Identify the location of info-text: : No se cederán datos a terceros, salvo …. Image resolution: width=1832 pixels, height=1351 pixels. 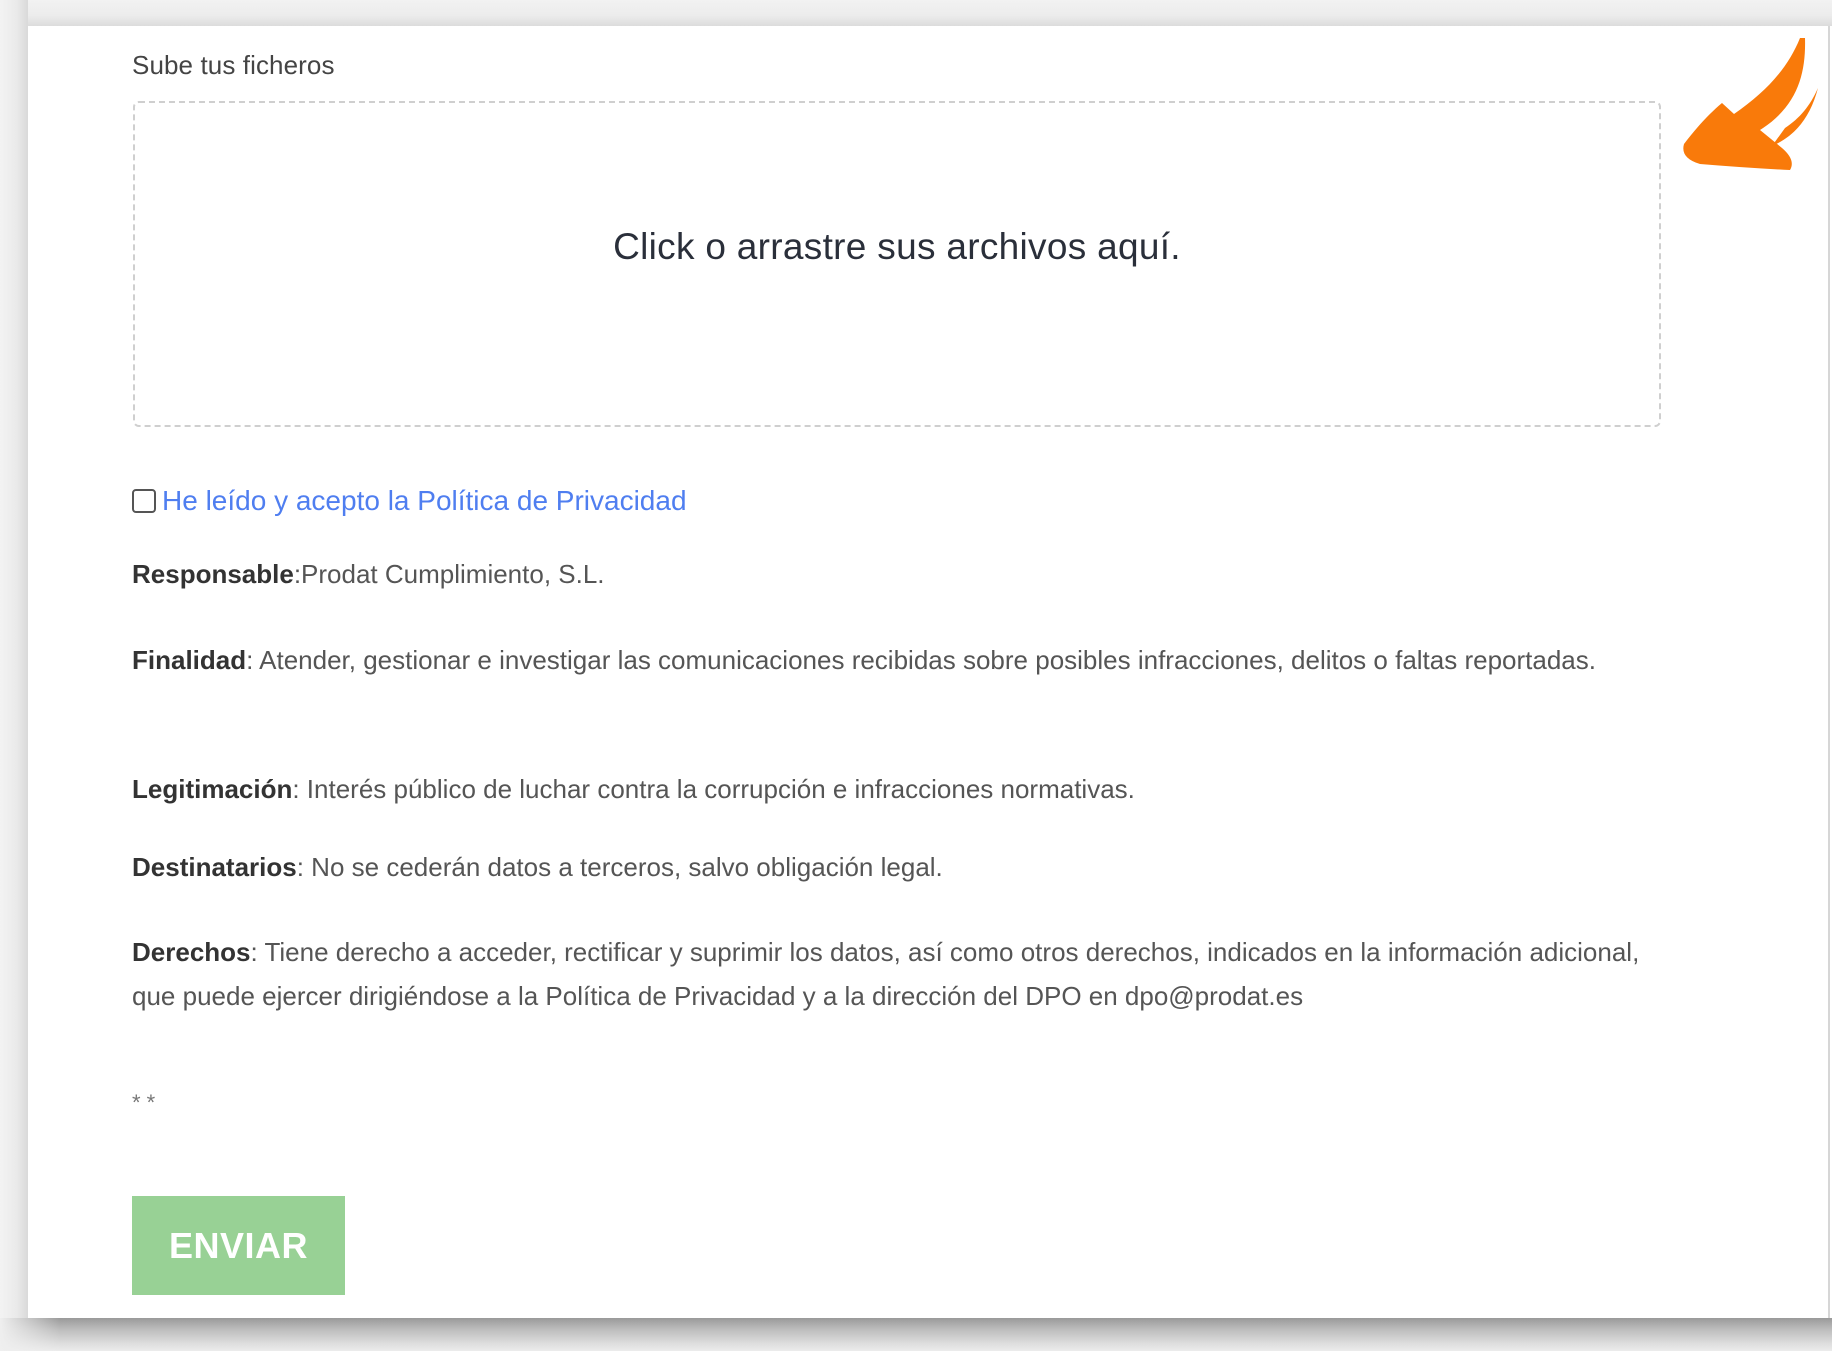
(619, 867).